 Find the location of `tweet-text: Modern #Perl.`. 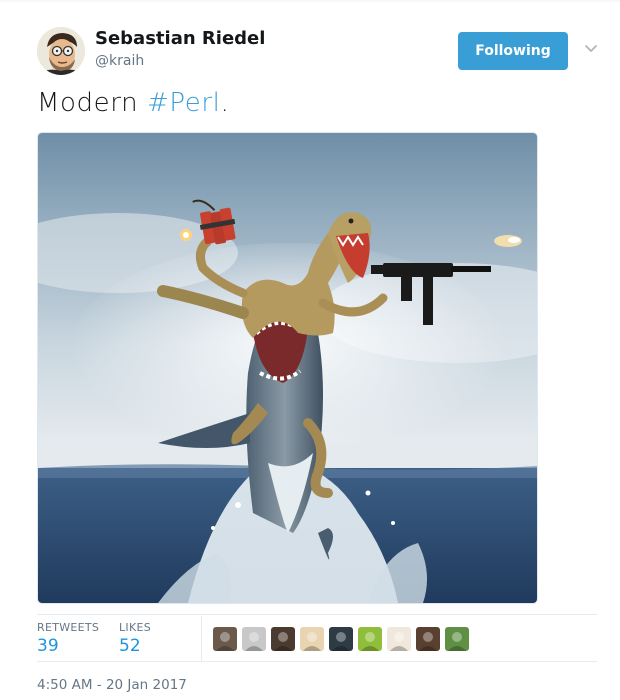

tweet-text: Modern #Perl. is located at coordinates (133, 103).